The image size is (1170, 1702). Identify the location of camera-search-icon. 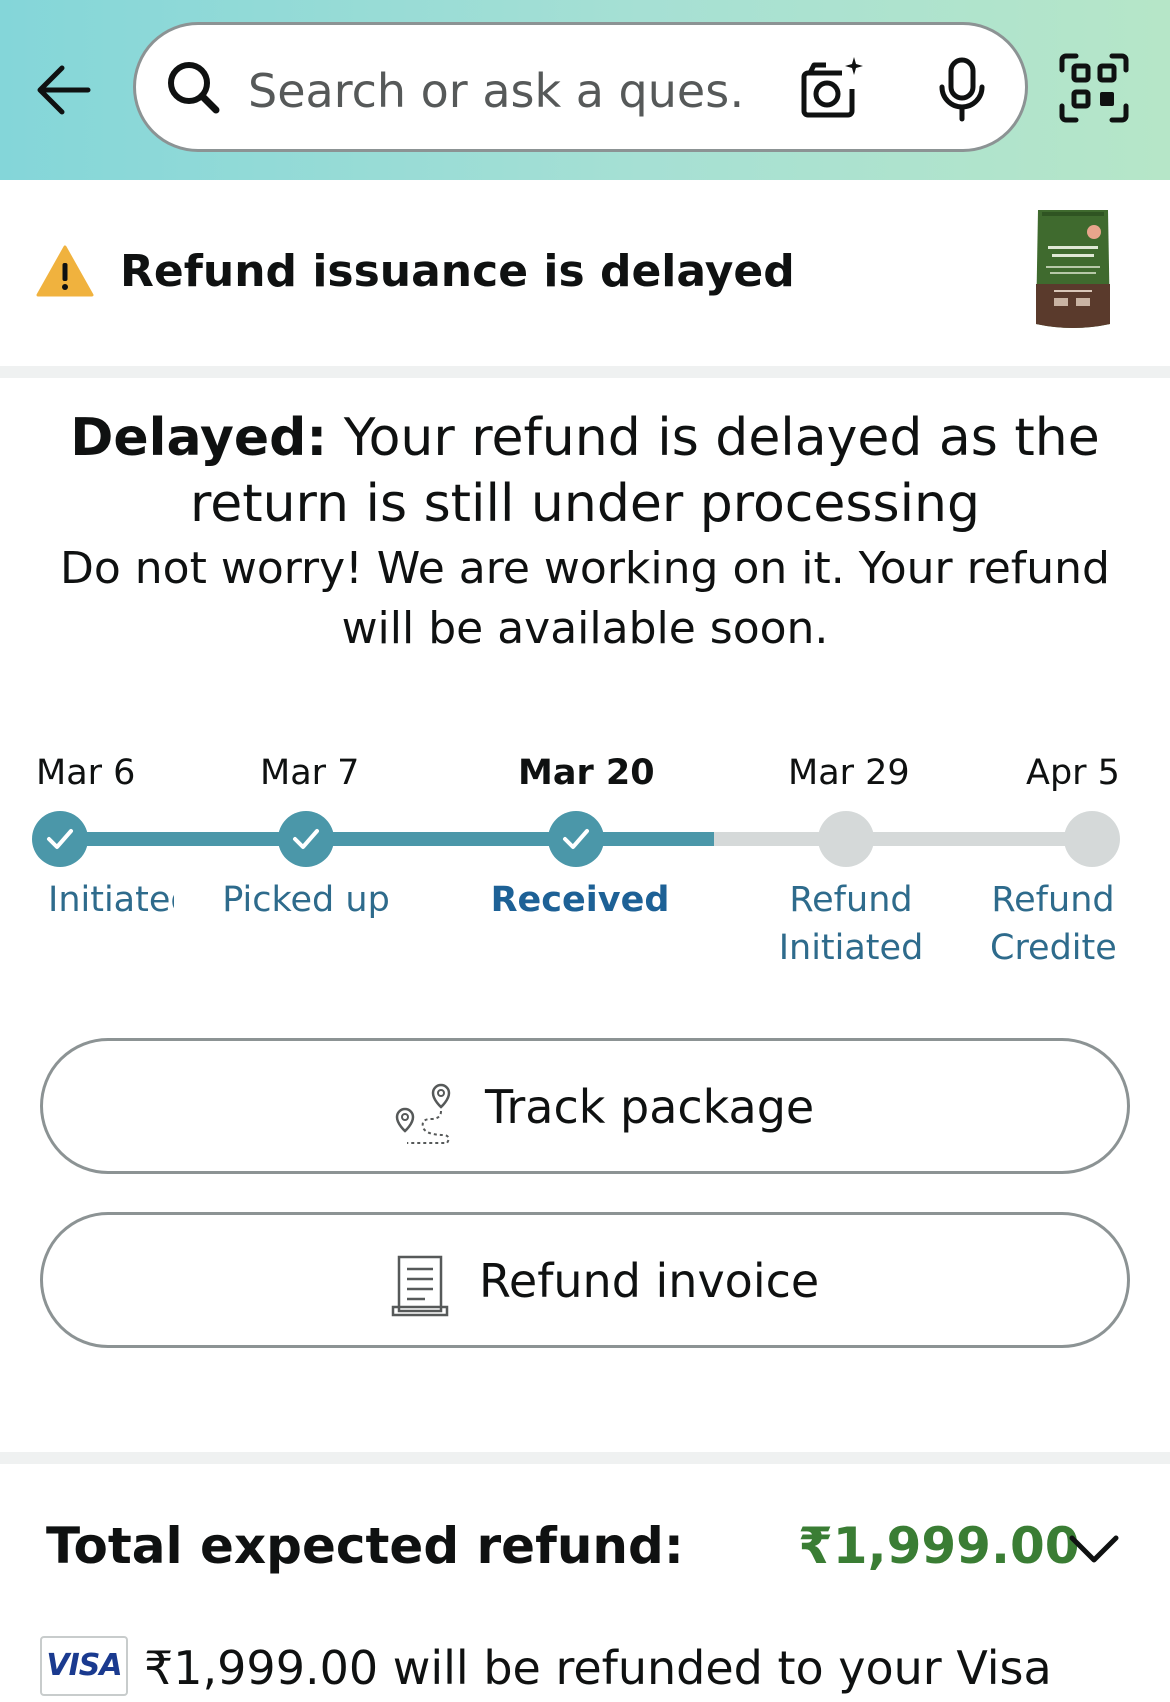
(830, 89).